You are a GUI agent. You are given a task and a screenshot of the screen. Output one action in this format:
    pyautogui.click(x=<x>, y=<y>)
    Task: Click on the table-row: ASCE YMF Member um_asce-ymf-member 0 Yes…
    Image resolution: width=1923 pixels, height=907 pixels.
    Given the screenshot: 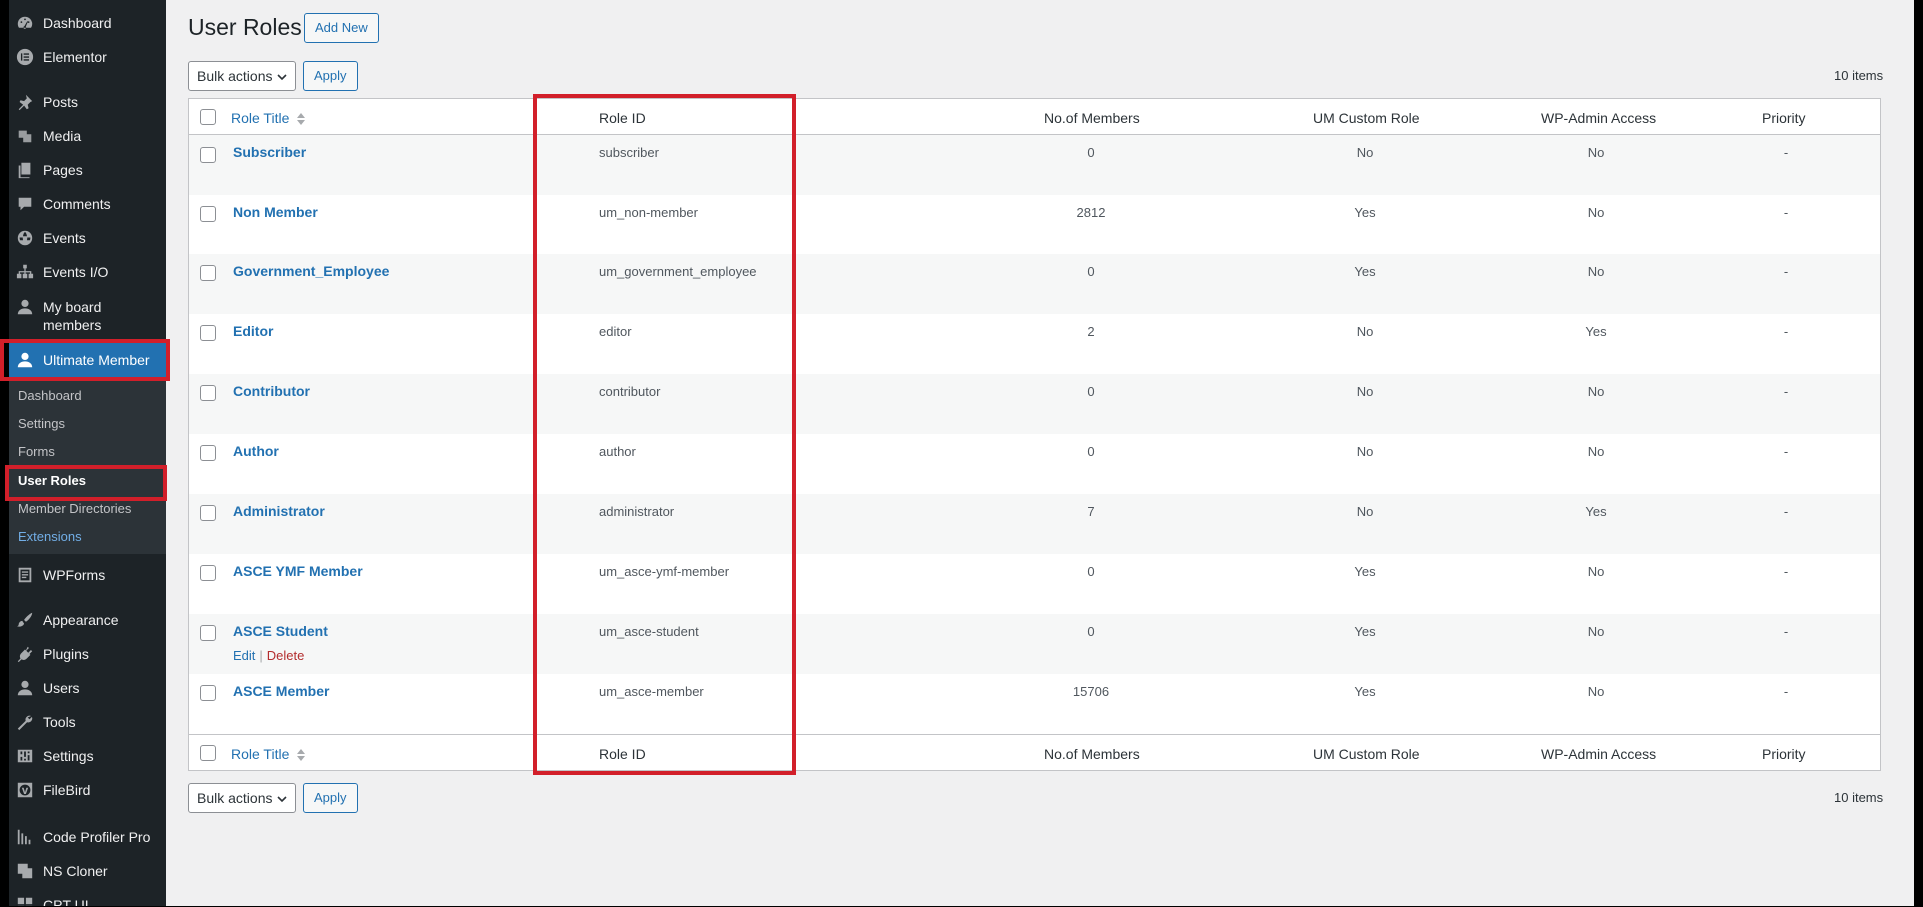 What is the action you would take?
    pyautogui.click(x=1034, y=584)
    